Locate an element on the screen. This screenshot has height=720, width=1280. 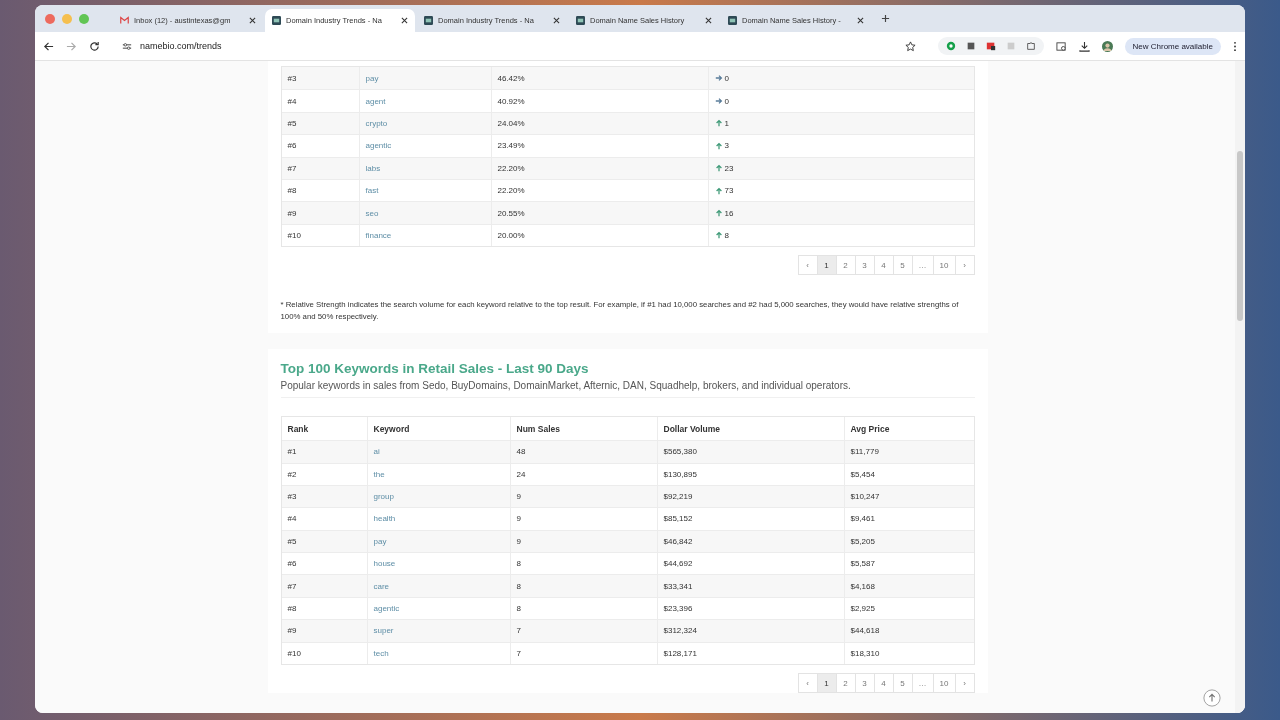
keyword-link: crypto is located at coordinates (376, 123).